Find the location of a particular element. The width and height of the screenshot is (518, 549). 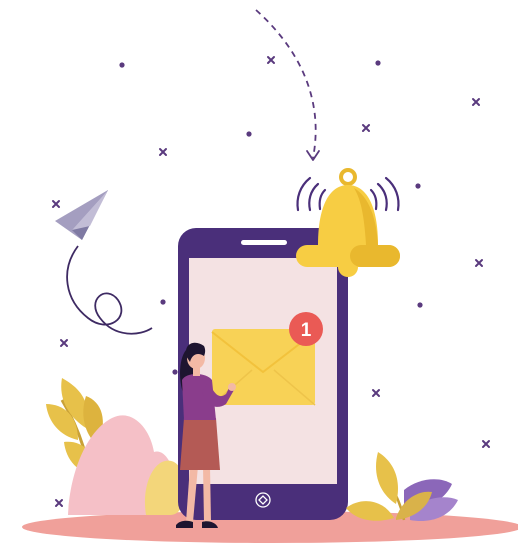

notification-badge-icon: 1 is located at coordinates (306, 329).